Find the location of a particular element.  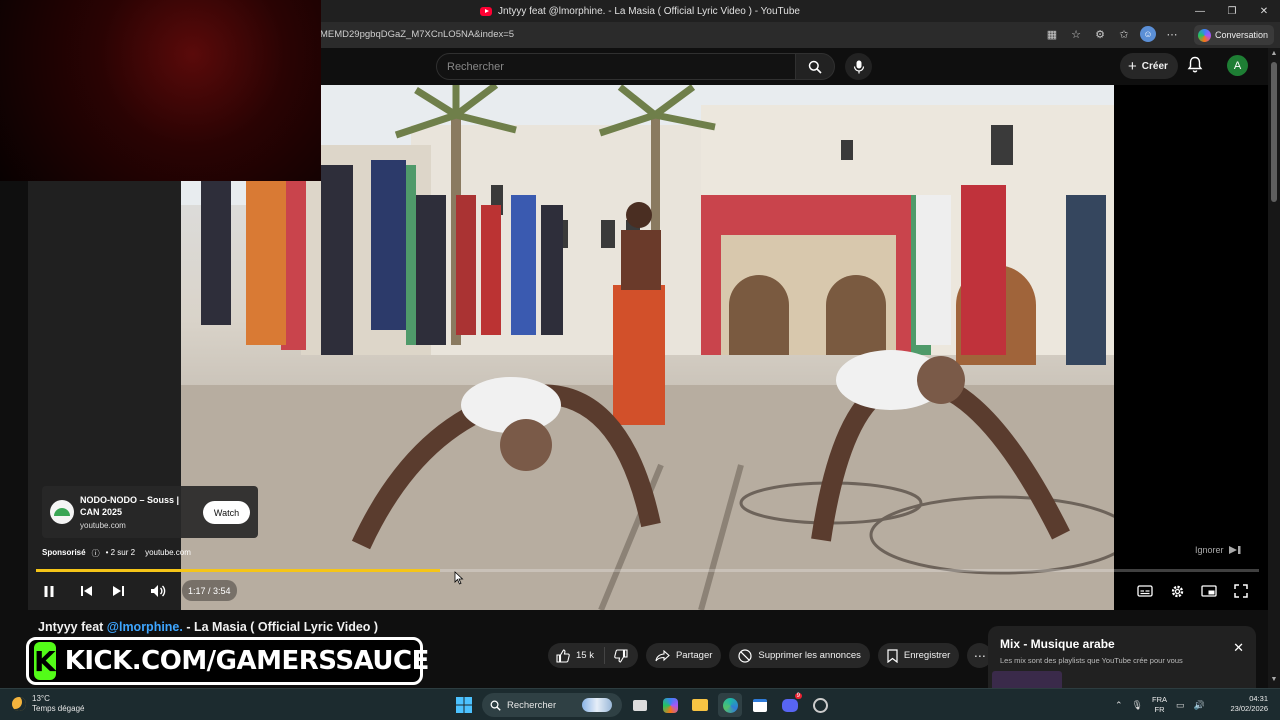

microsoft-store-icon is located at coordinates (760, 705).